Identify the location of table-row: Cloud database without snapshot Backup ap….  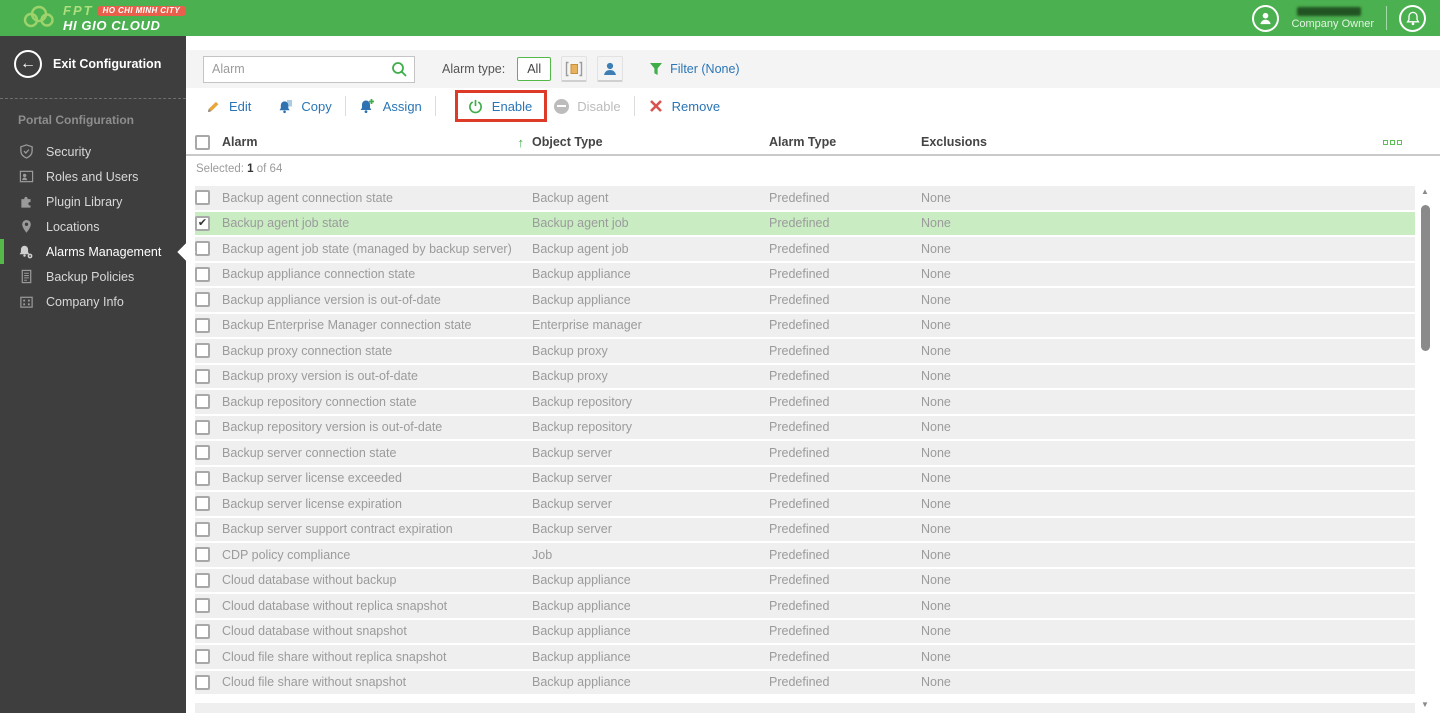
(805, 631).